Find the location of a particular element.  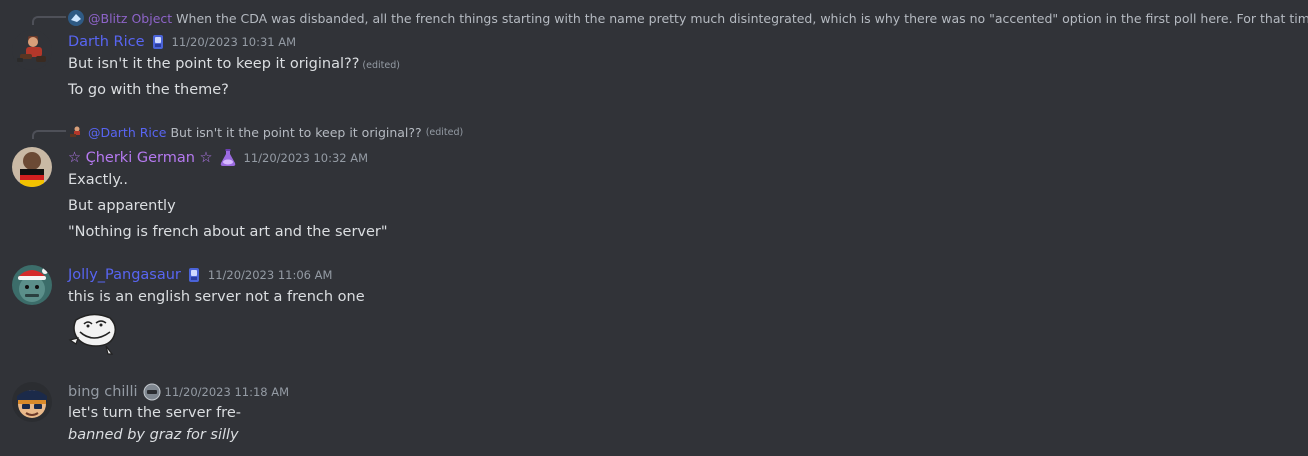

username: Jolly_Pangasaur is located at coordinates (124, 275).